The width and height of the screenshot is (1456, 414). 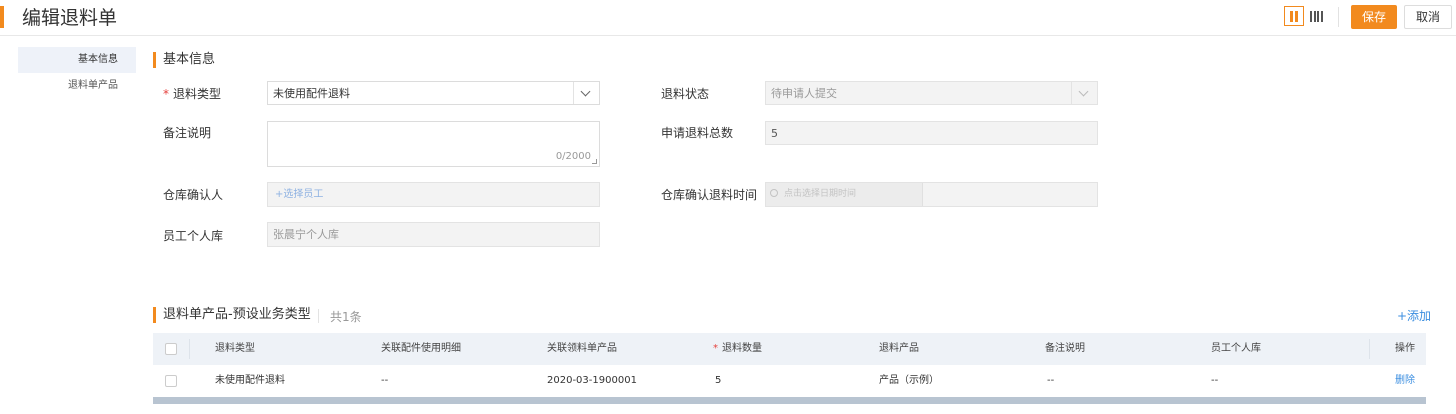 What do you see at coordinates (433, 144) in the screenshot?
I see `remark-textarea: 0/2000` at bounding box center [433, 144].